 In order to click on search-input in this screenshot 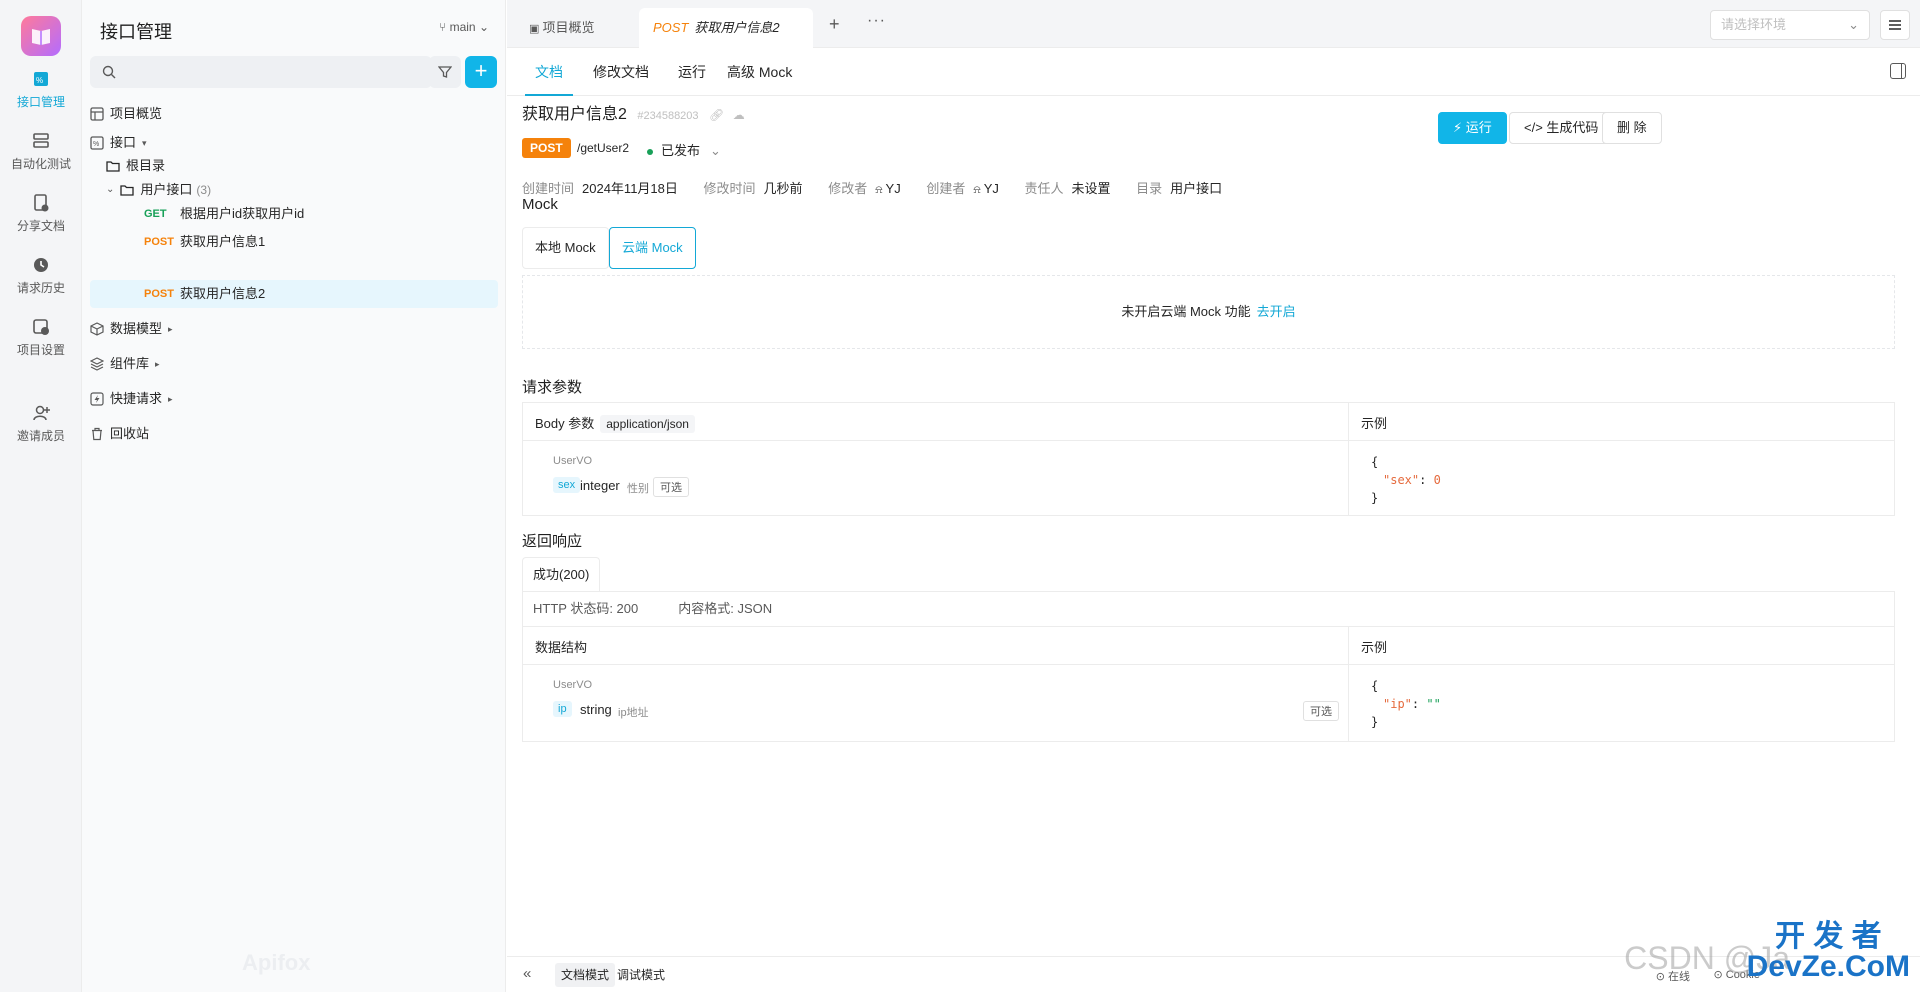, I will do `click(261, 72)`.